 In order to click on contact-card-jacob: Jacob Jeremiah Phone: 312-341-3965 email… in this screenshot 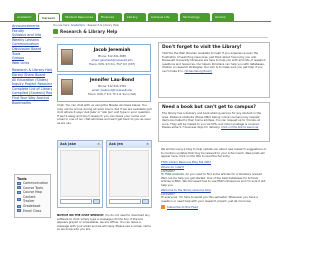, I will do `click(104, 58)`.